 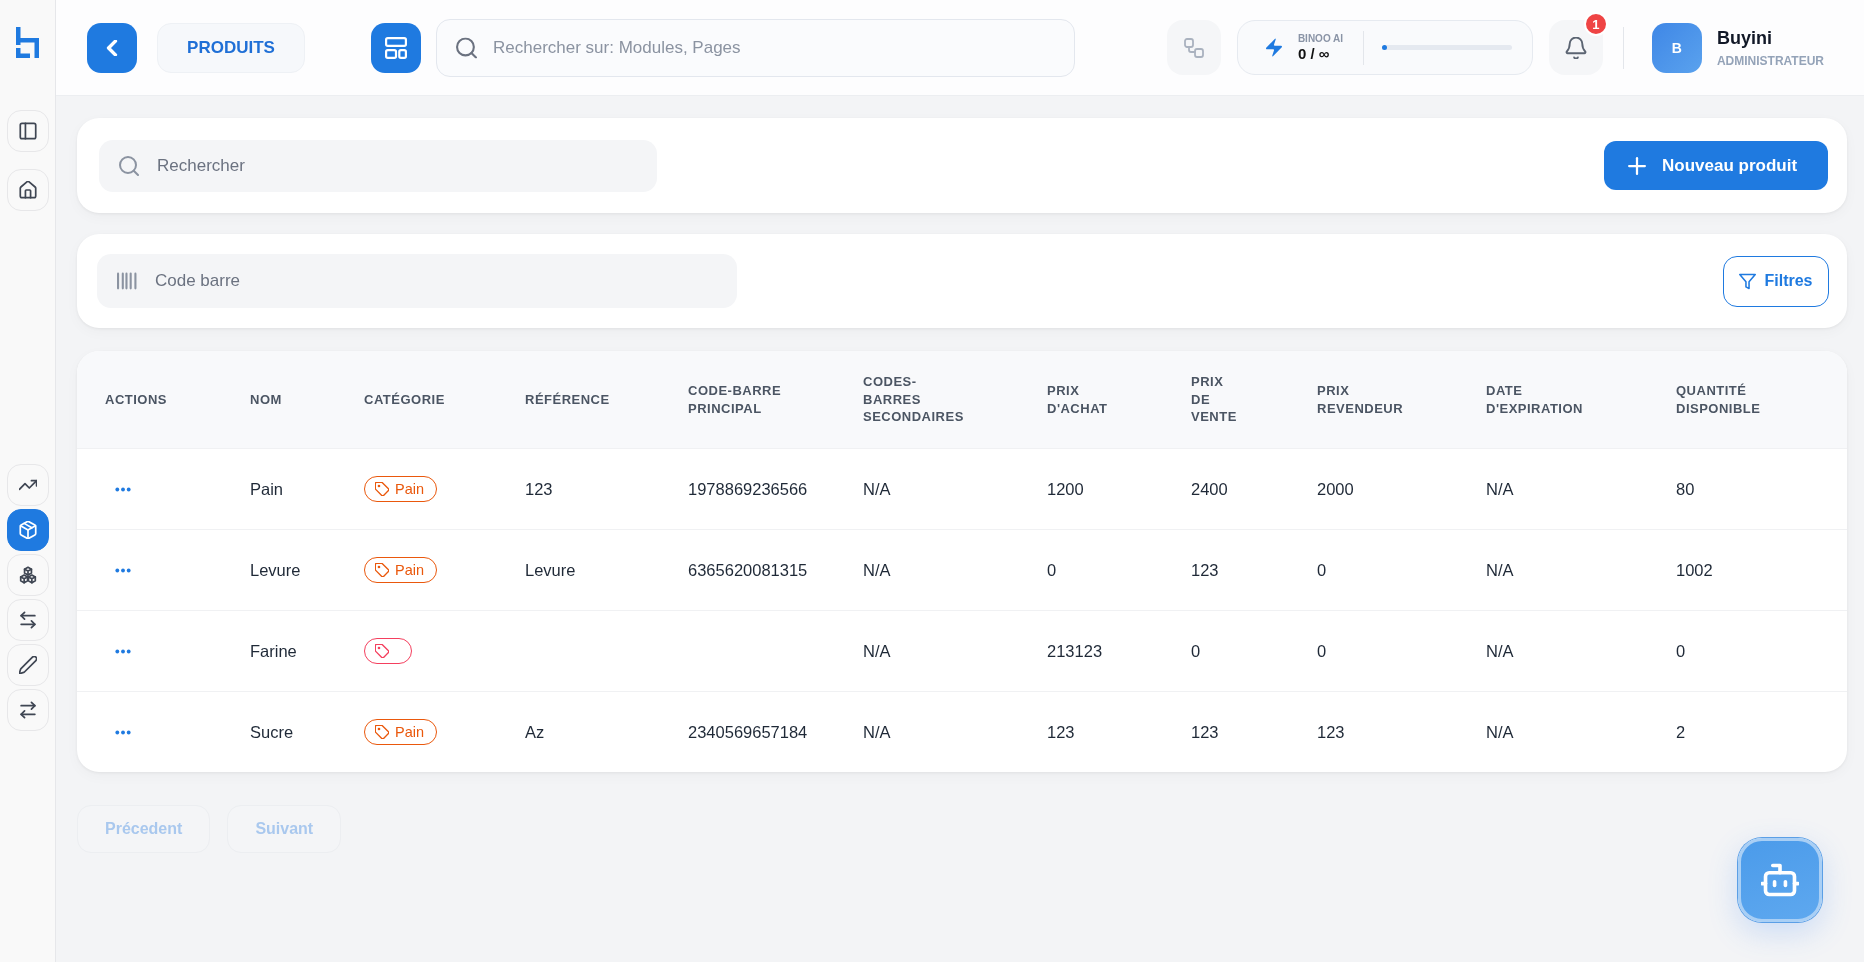 I want to click on user-name: Buyini, so click(x=1744, y=38).